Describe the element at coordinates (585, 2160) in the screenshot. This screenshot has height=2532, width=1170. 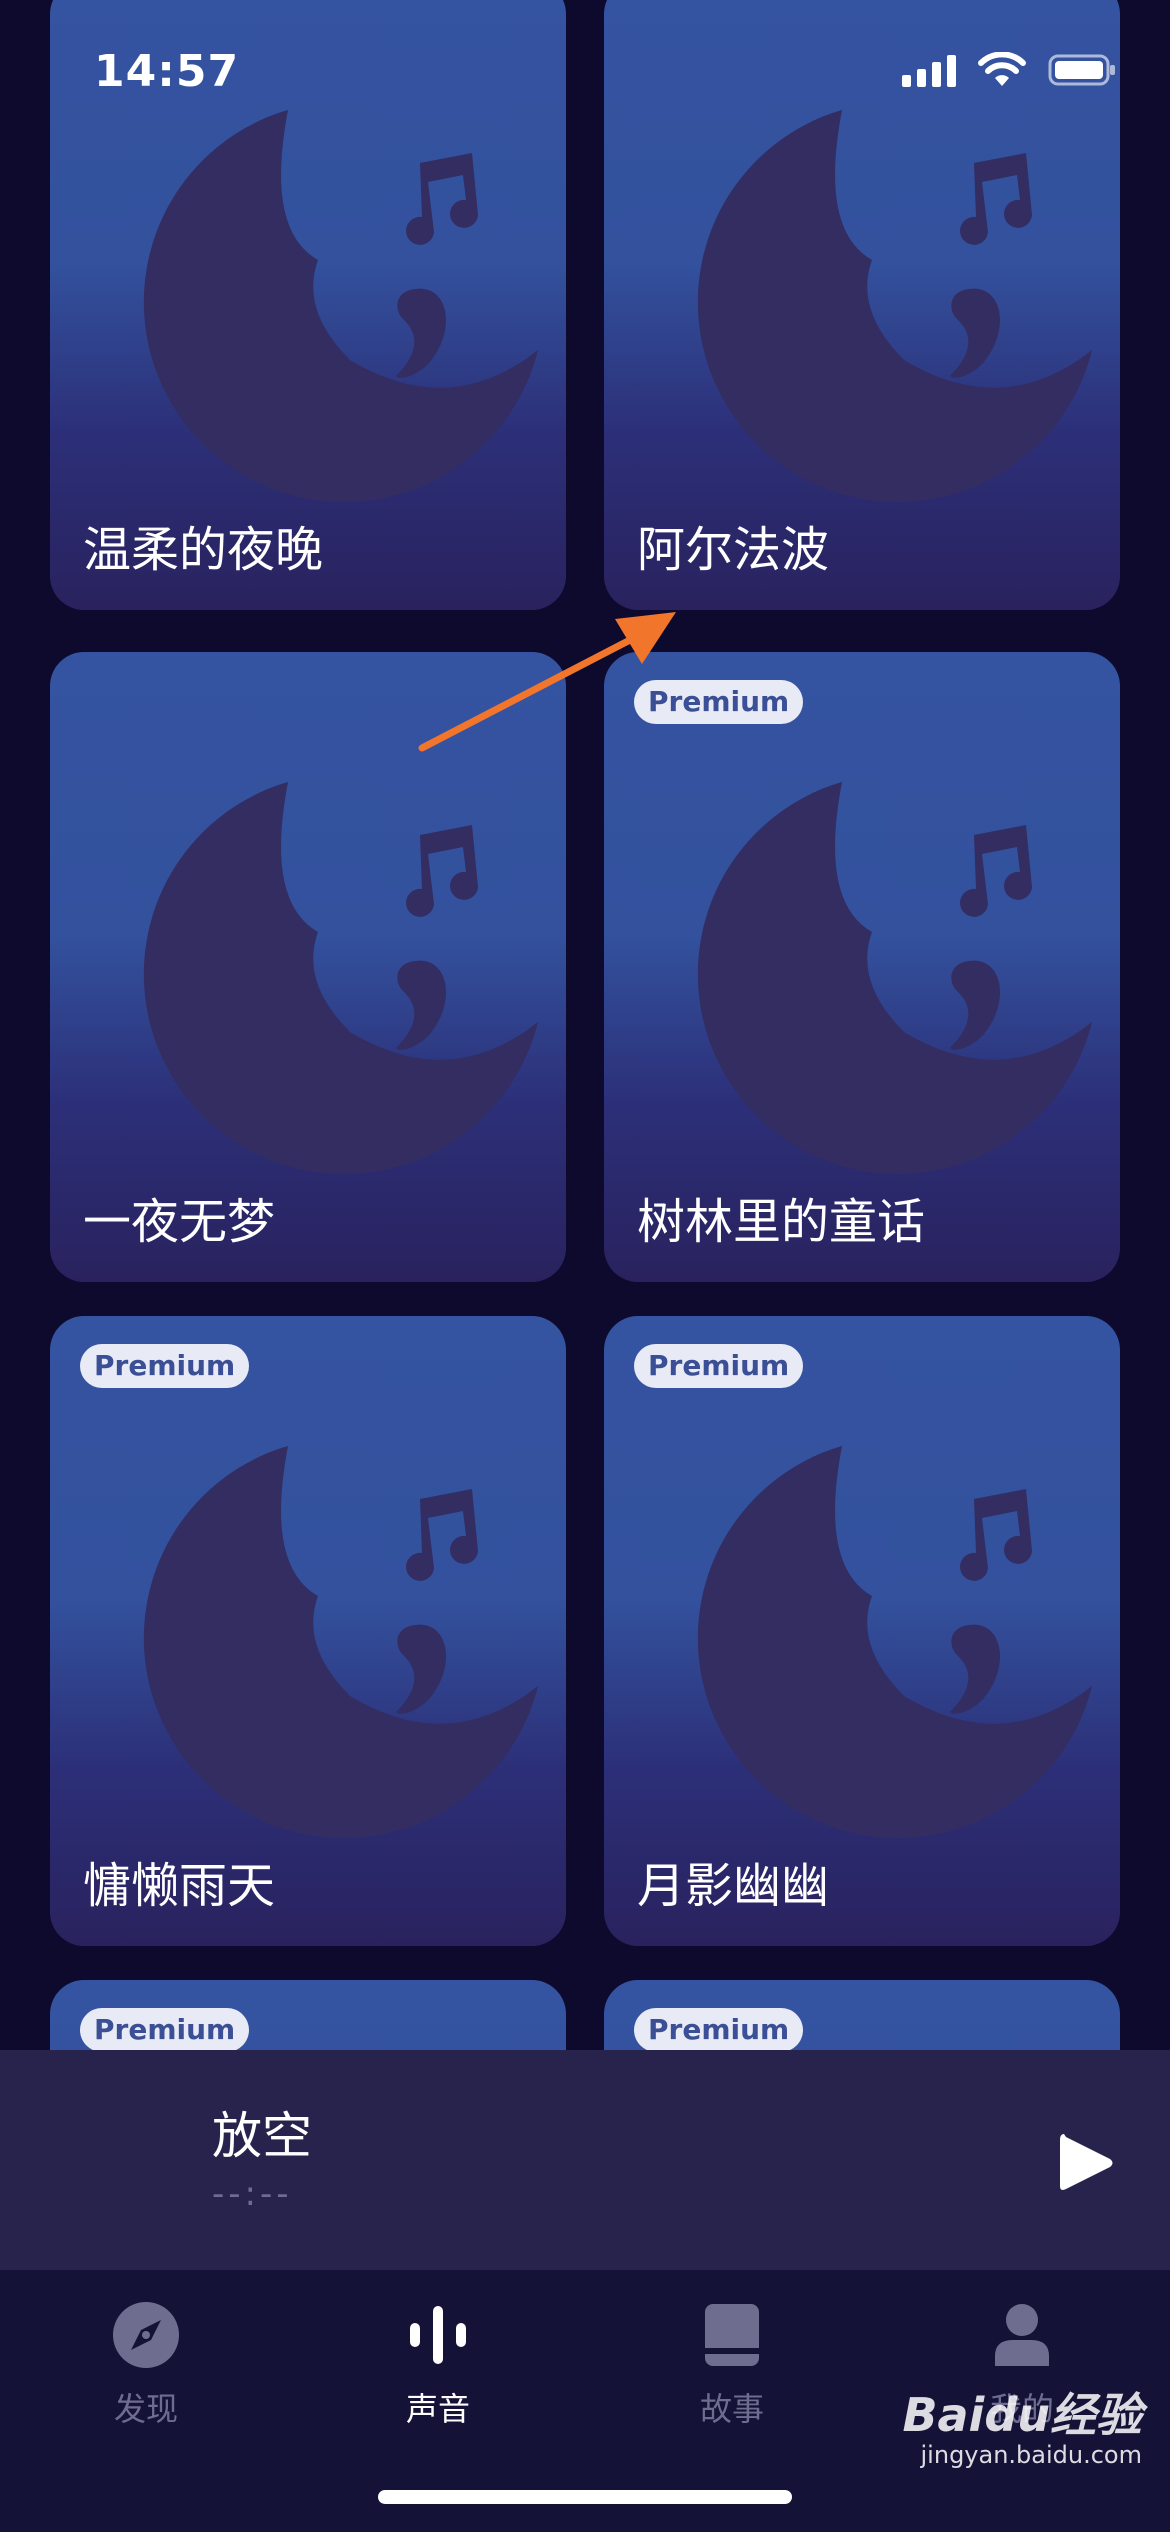
I see `mini-player: 放空 --:--` at that location.